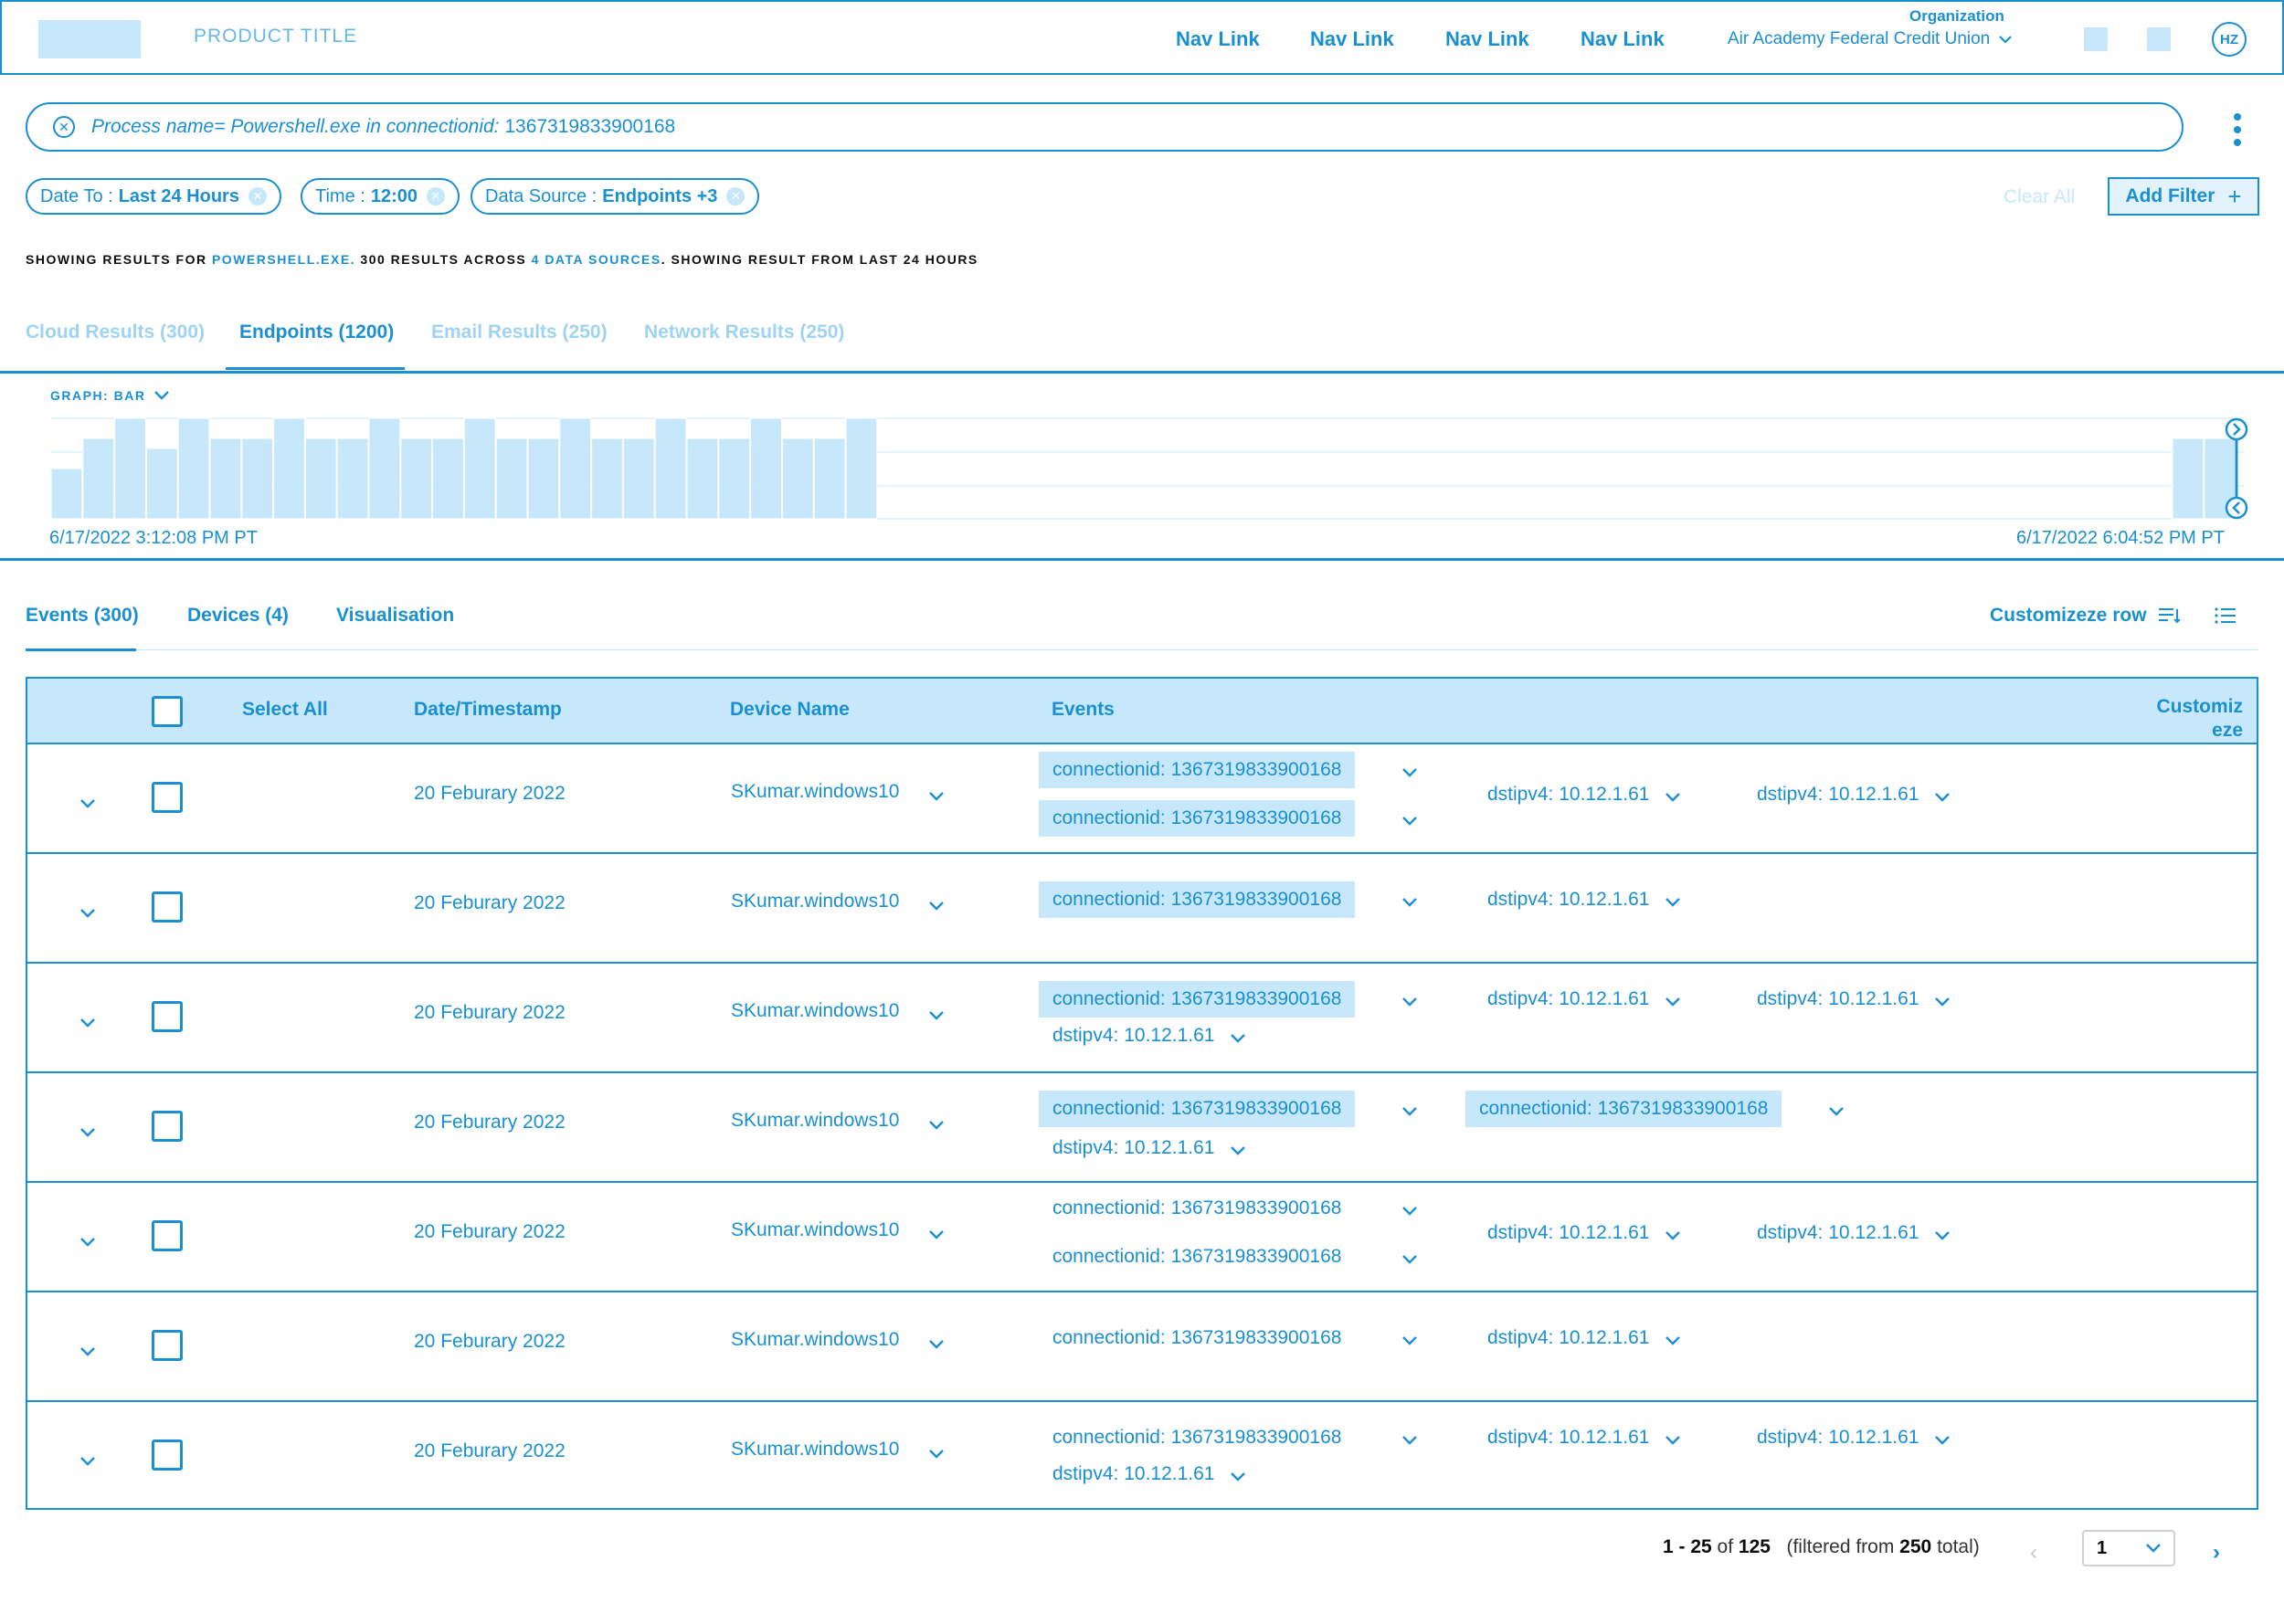 The width and height of the screenshot is (2284, 1624). I want to click on event-bar-graph, so click(1156, 466).